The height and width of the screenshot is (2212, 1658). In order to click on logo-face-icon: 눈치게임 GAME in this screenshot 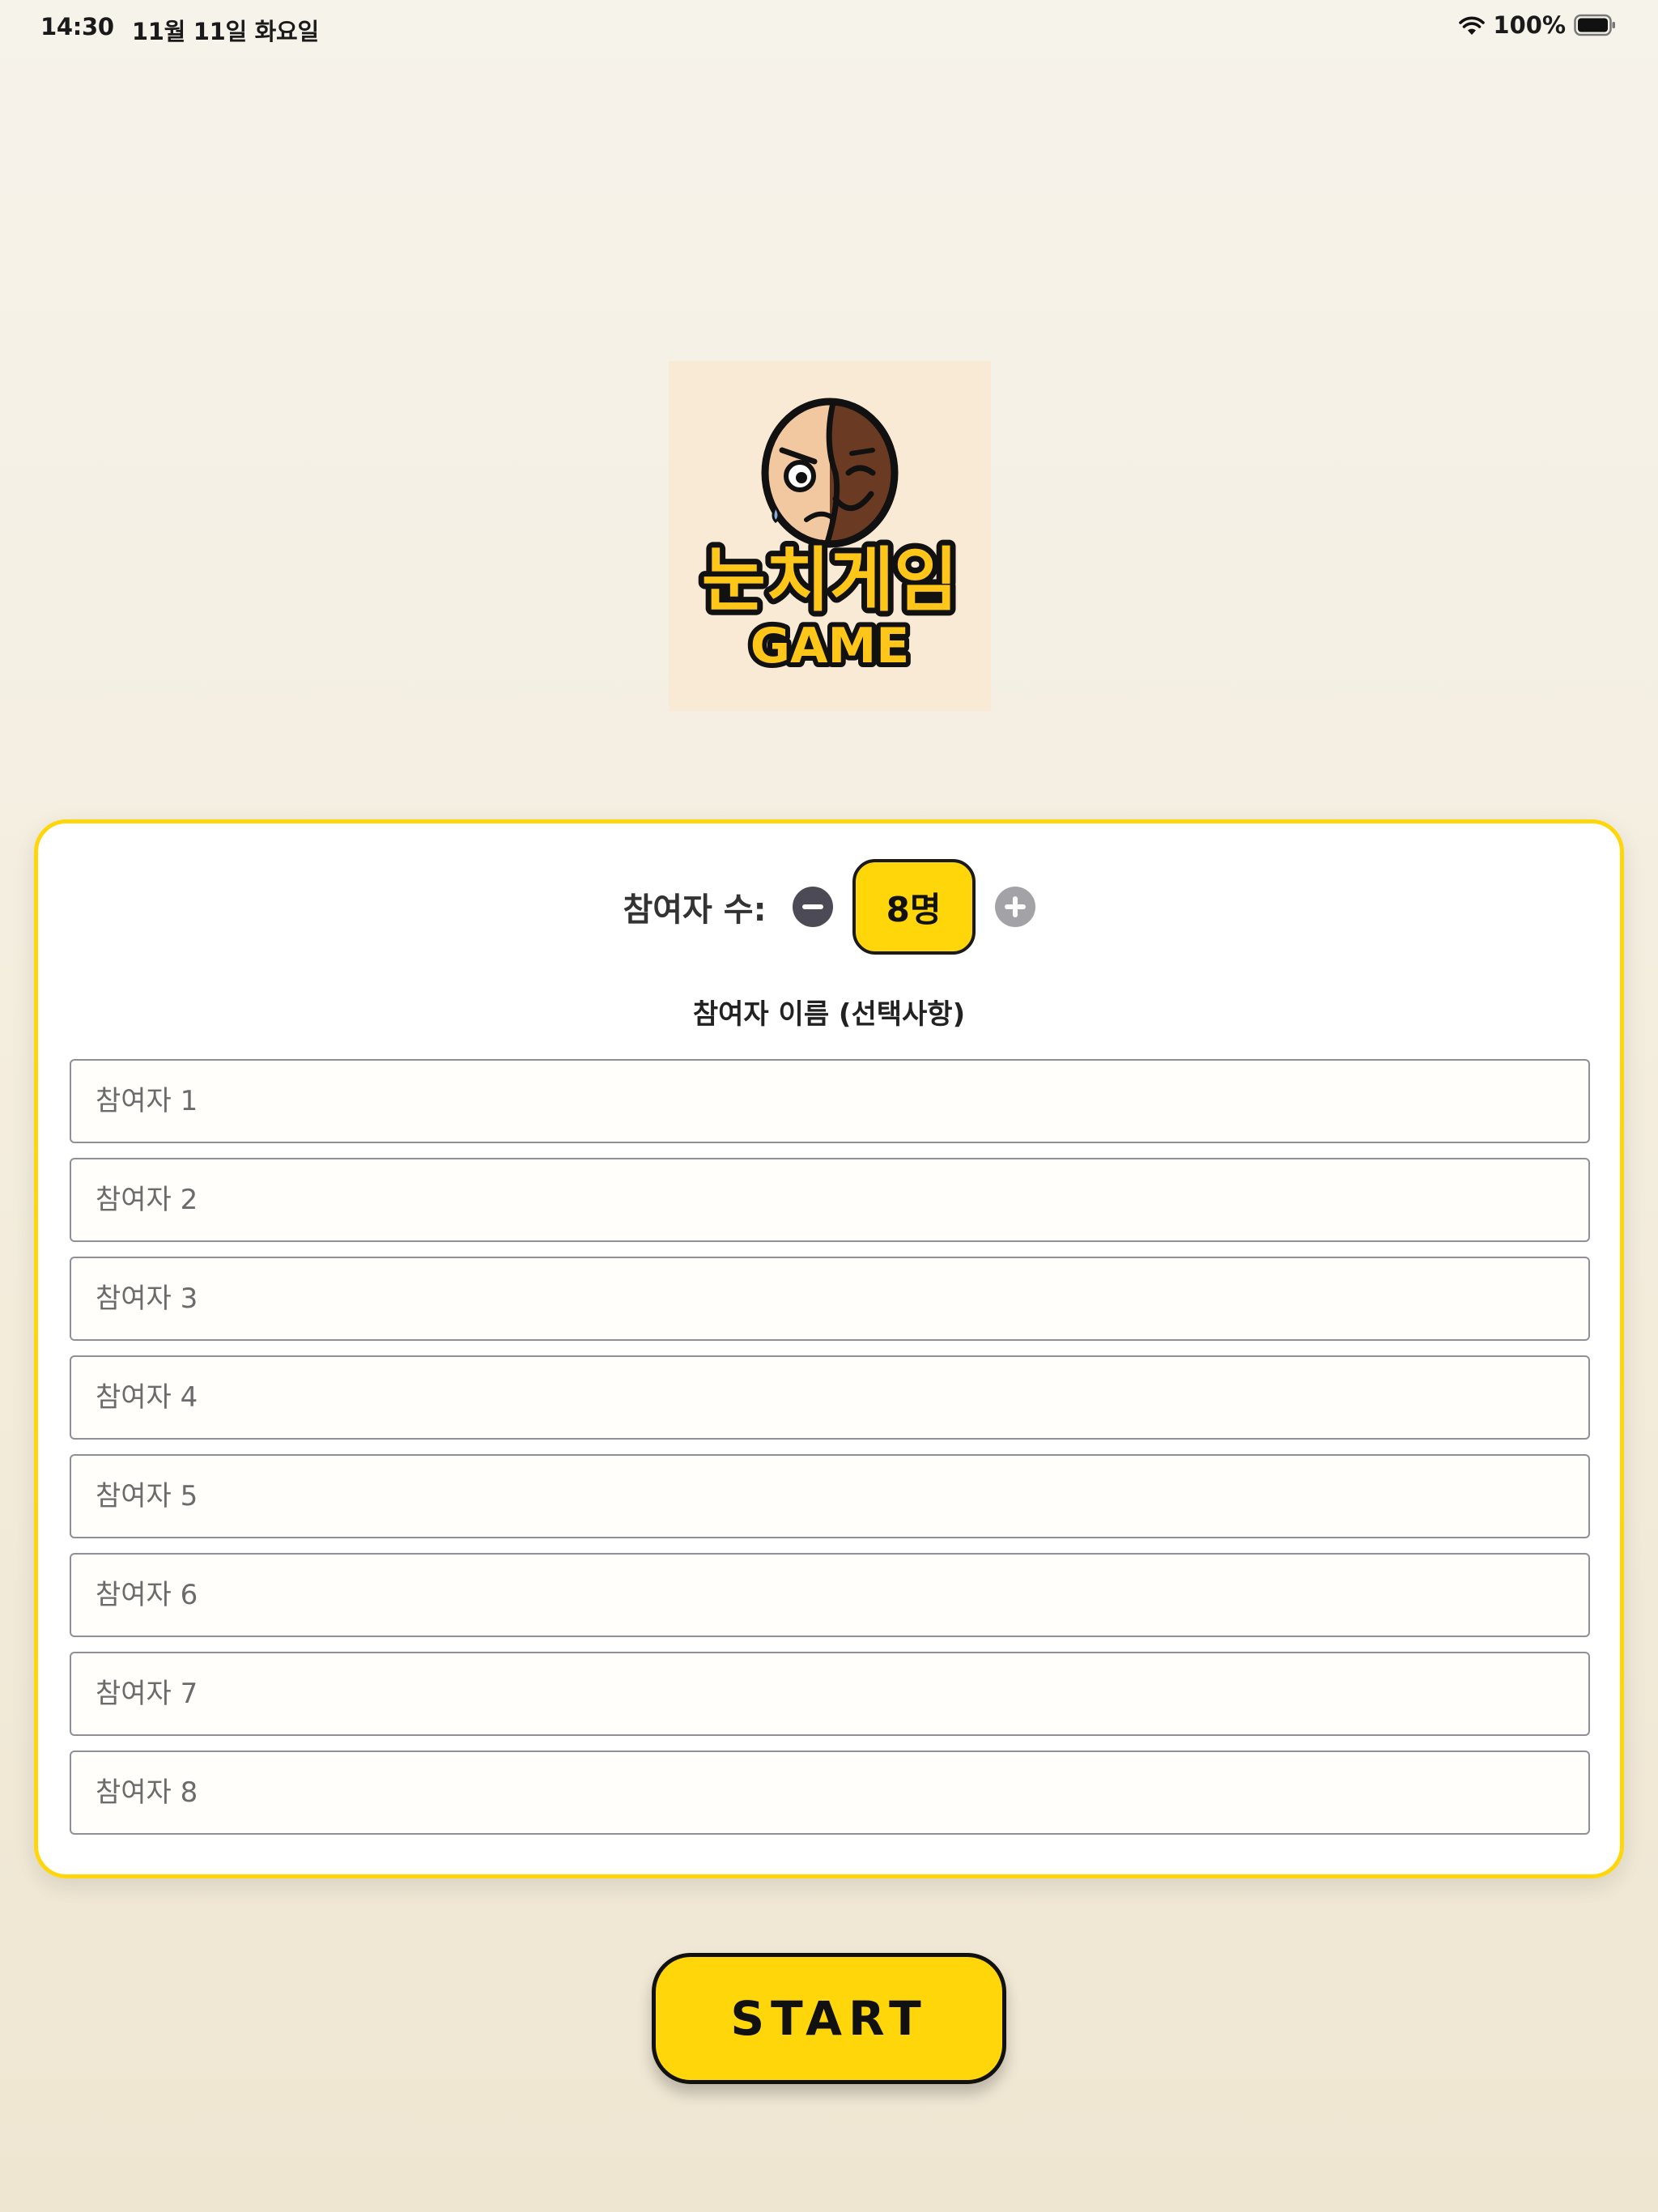, I will do `click(829, 539)`.